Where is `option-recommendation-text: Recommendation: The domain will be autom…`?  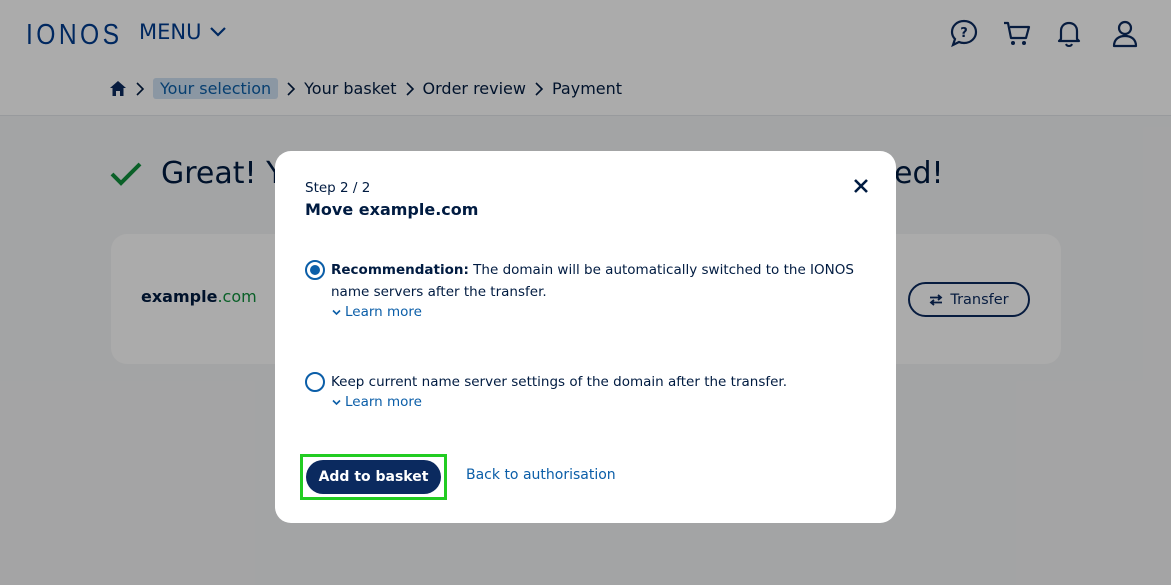 option-recommendation-text: Recommendation: The domain will be autom… is located at coordinates (592, 281).